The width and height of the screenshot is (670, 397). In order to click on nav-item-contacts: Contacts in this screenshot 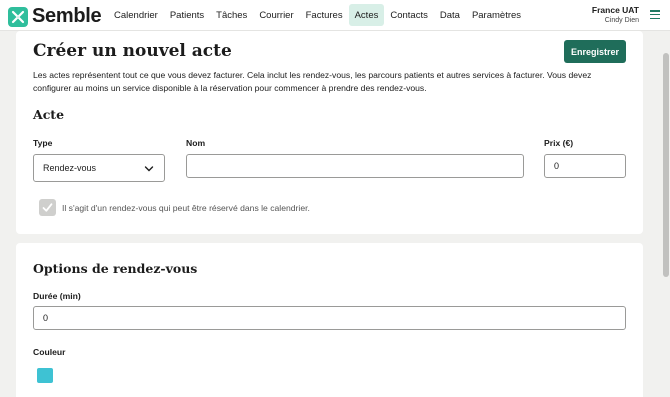, I will do `click(409, 15)`.